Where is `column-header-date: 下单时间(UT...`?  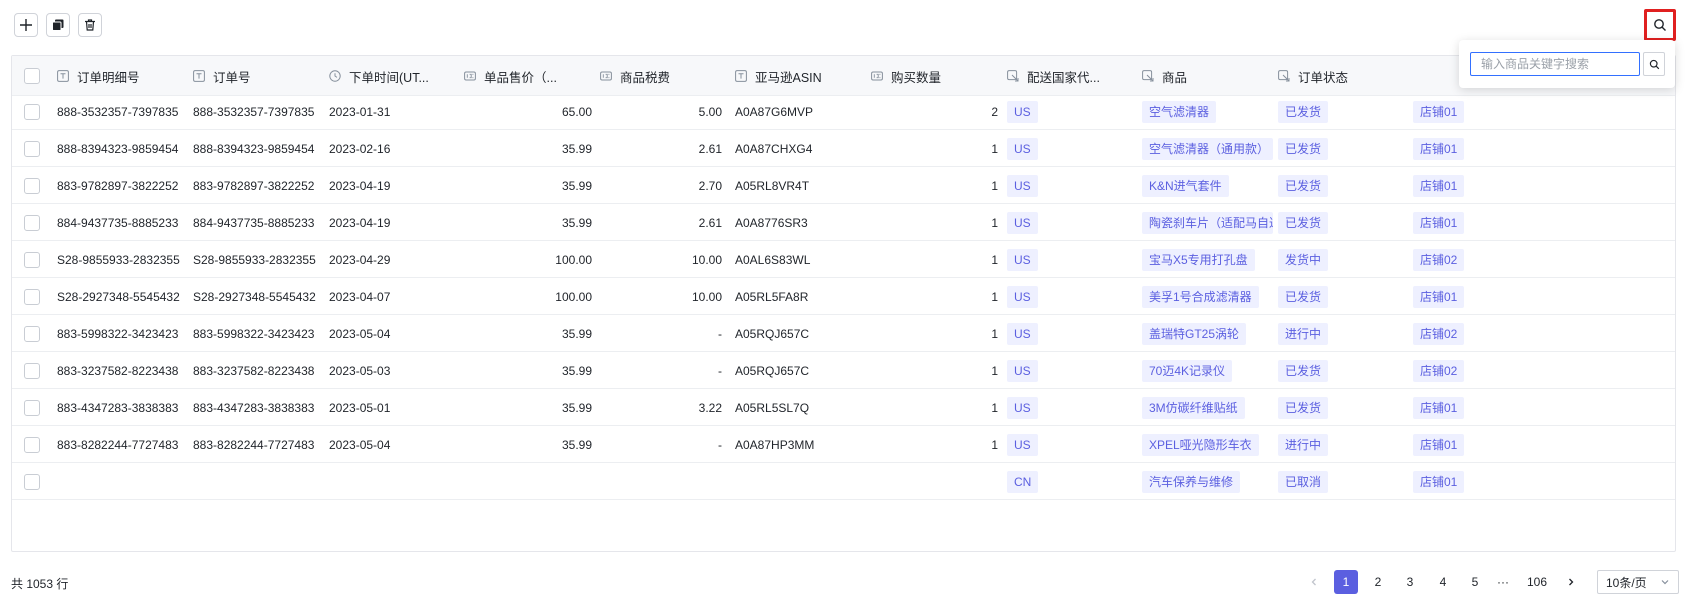 column-header-date: 下单时间(UT... is located at coordinates (393, 76).